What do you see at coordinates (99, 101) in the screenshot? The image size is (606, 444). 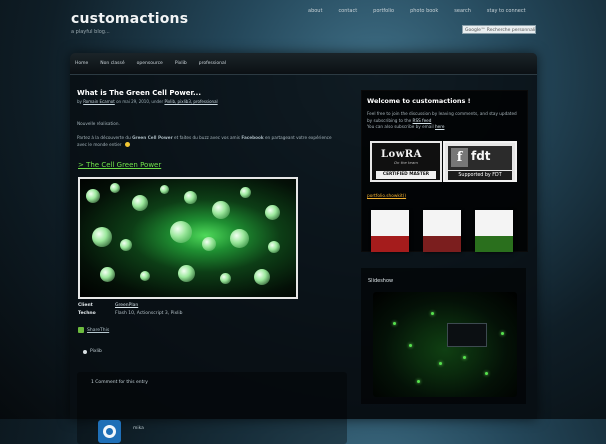 I see `post-author-link: Romain Ecarnot` at bounding box center [99, 101].